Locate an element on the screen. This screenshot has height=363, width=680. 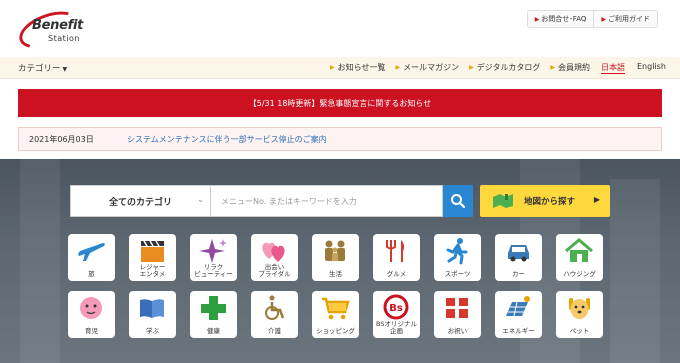
chevron-down-icon: ⌄ is located at coordinates (200, 199).